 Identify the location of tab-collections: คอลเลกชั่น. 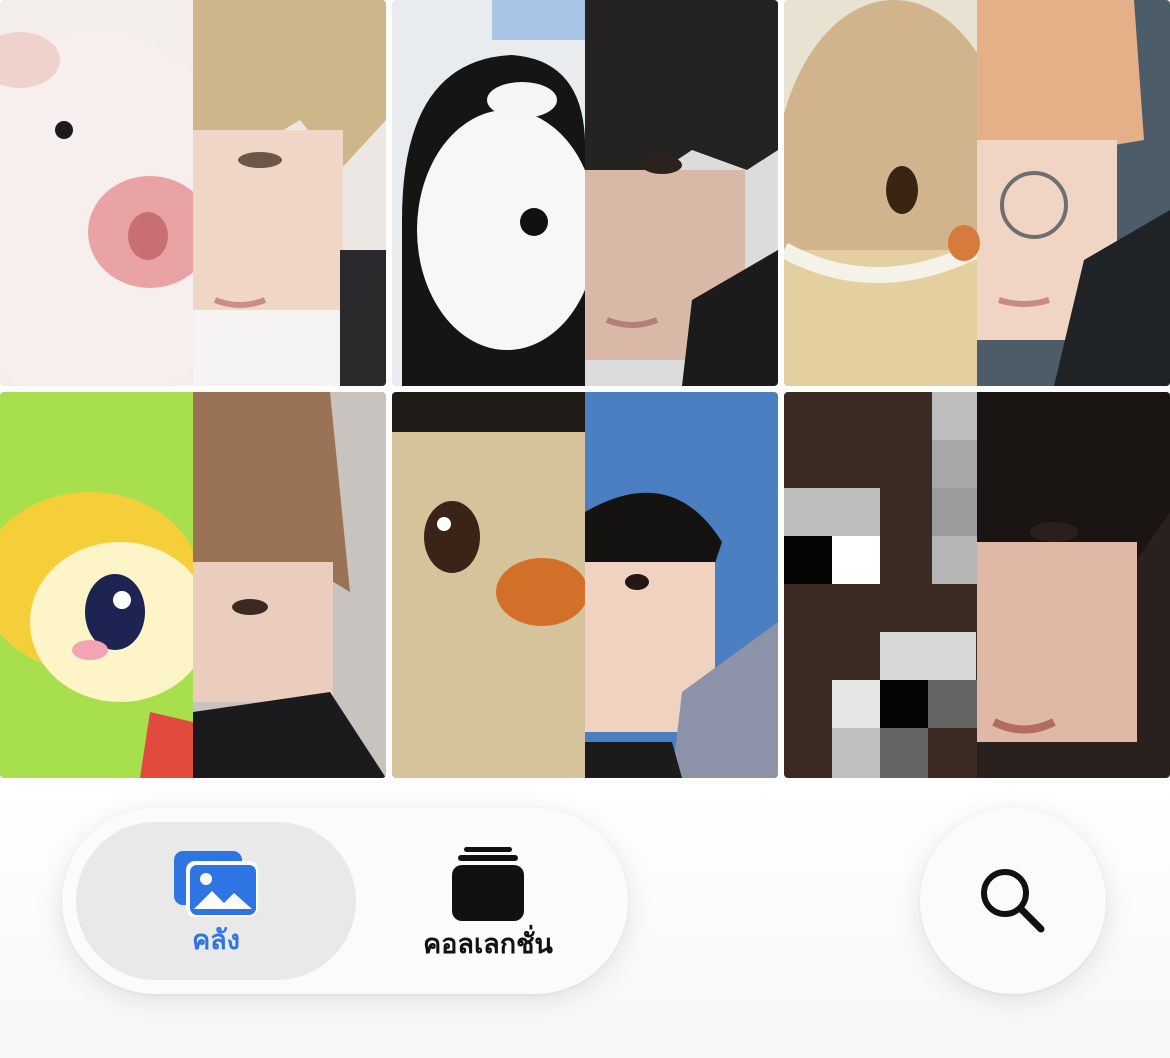
(488, 901).